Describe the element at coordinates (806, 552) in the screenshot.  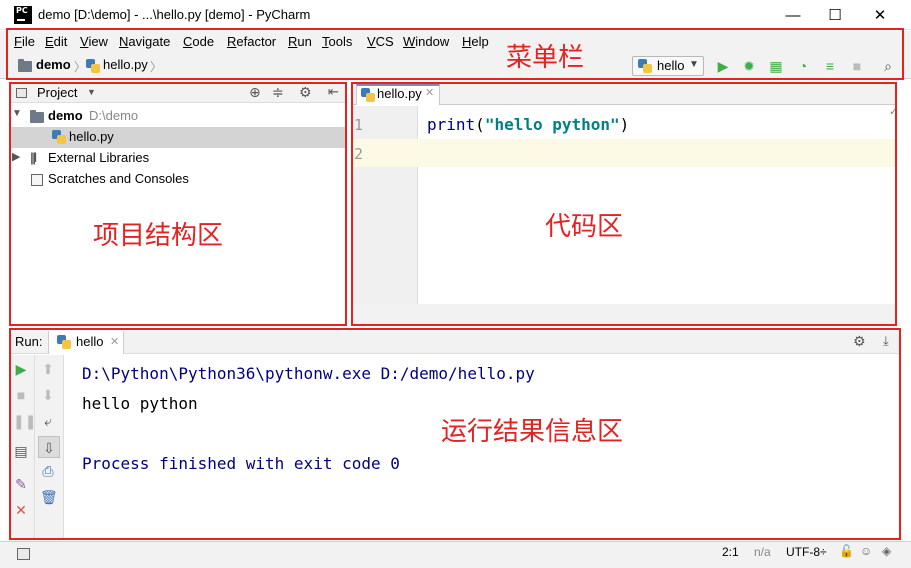
I see `file-encoding: UTF-8÷` at that location.